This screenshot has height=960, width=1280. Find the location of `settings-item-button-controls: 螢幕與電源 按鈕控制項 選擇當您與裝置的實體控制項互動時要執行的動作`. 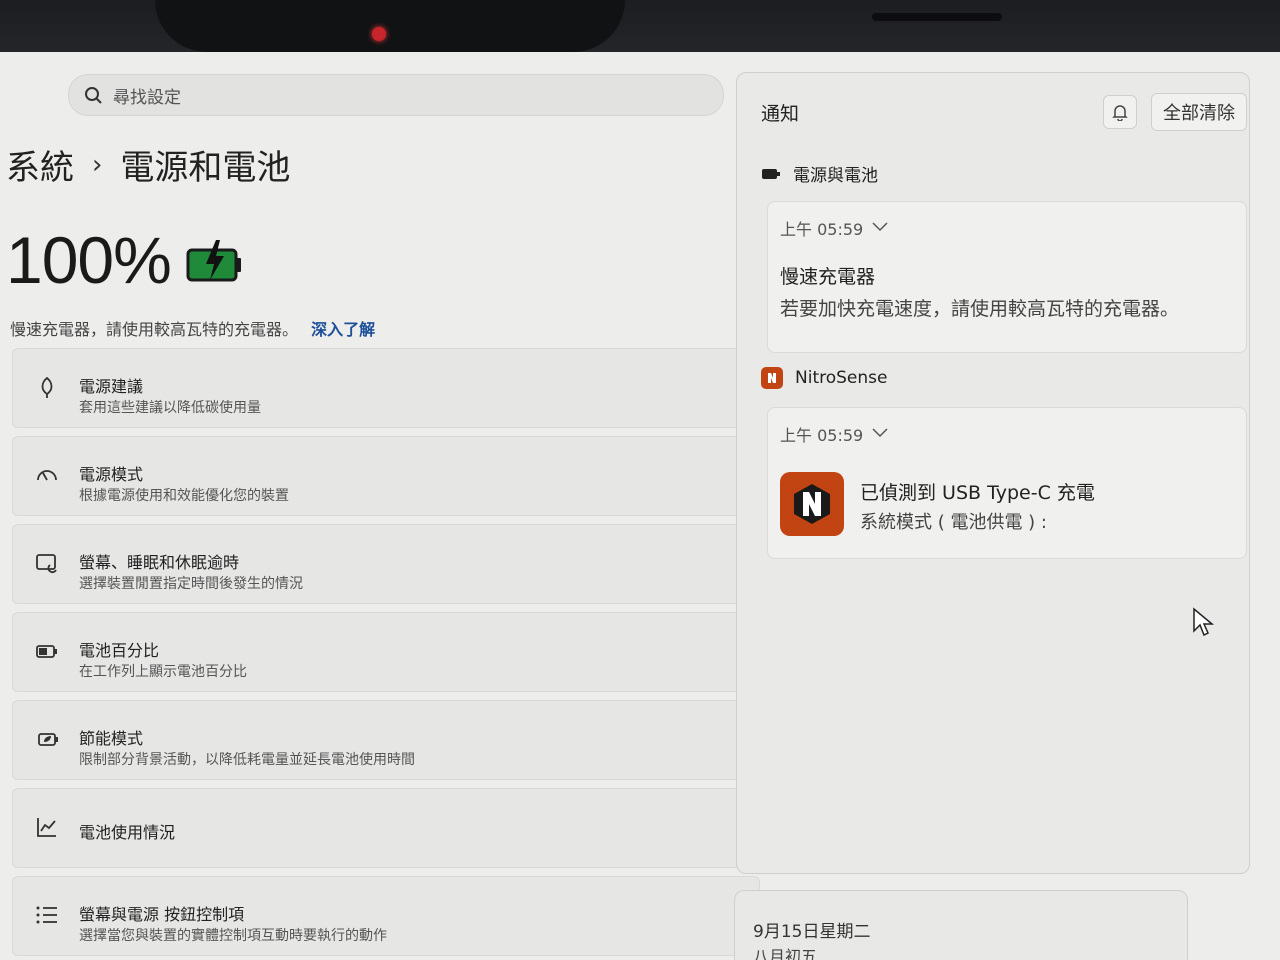

settings-item-button-controls: 螢幕與電源 按鈕控制項 選擇當您與裝置的實體控制項互動時要執行的動作 is located at coordinates (386, 916).